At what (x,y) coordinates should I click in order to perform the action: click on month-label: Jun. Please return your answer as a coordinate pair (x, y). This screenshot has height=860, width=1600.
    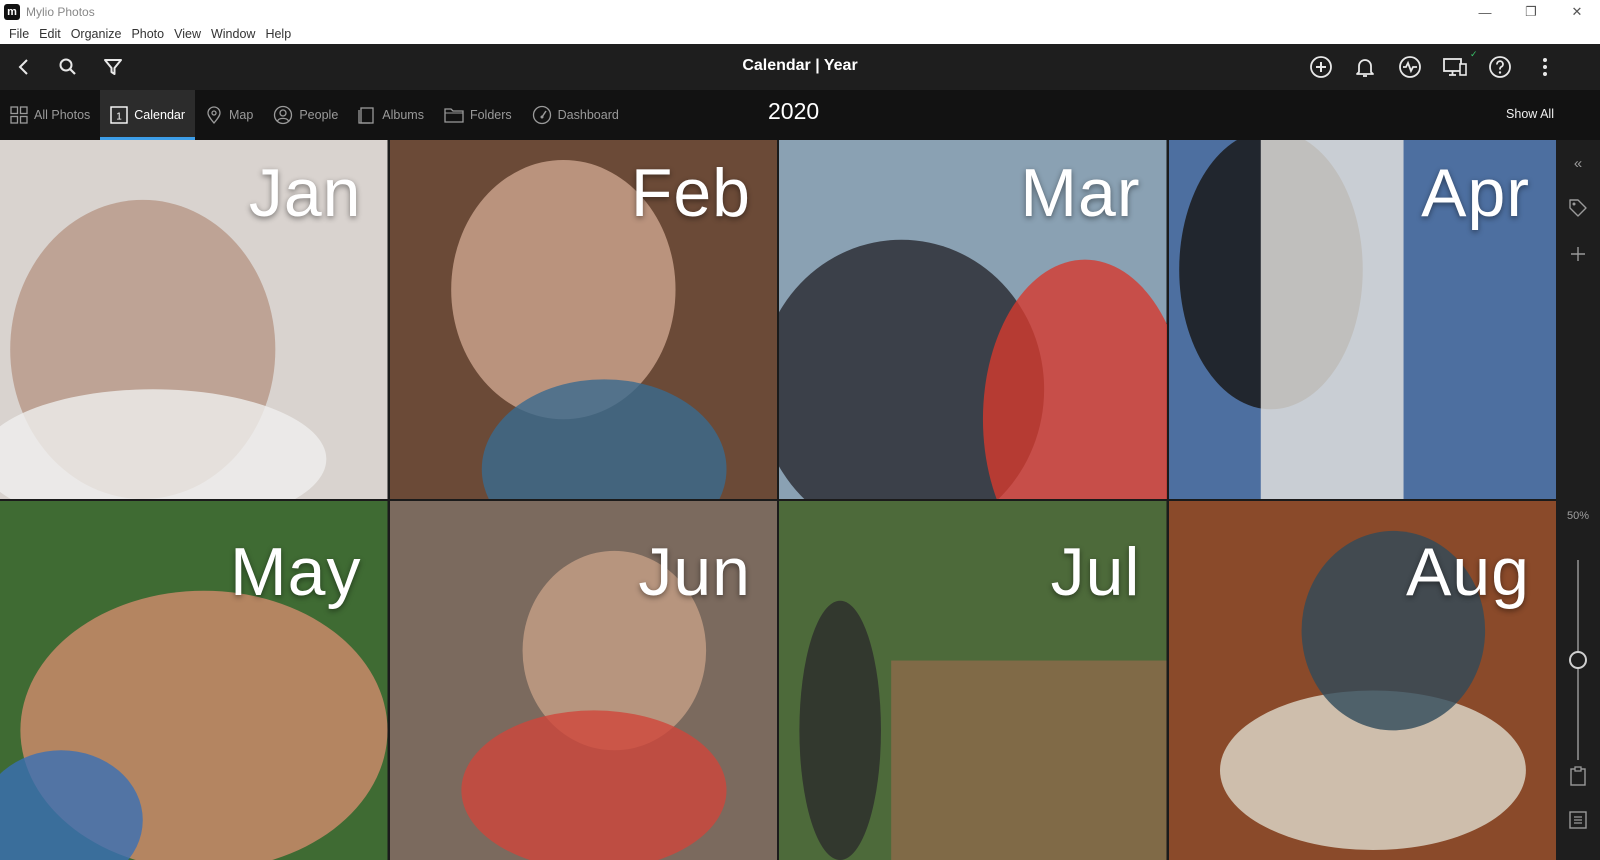
    Looking at the image, I should click on (694, 572).